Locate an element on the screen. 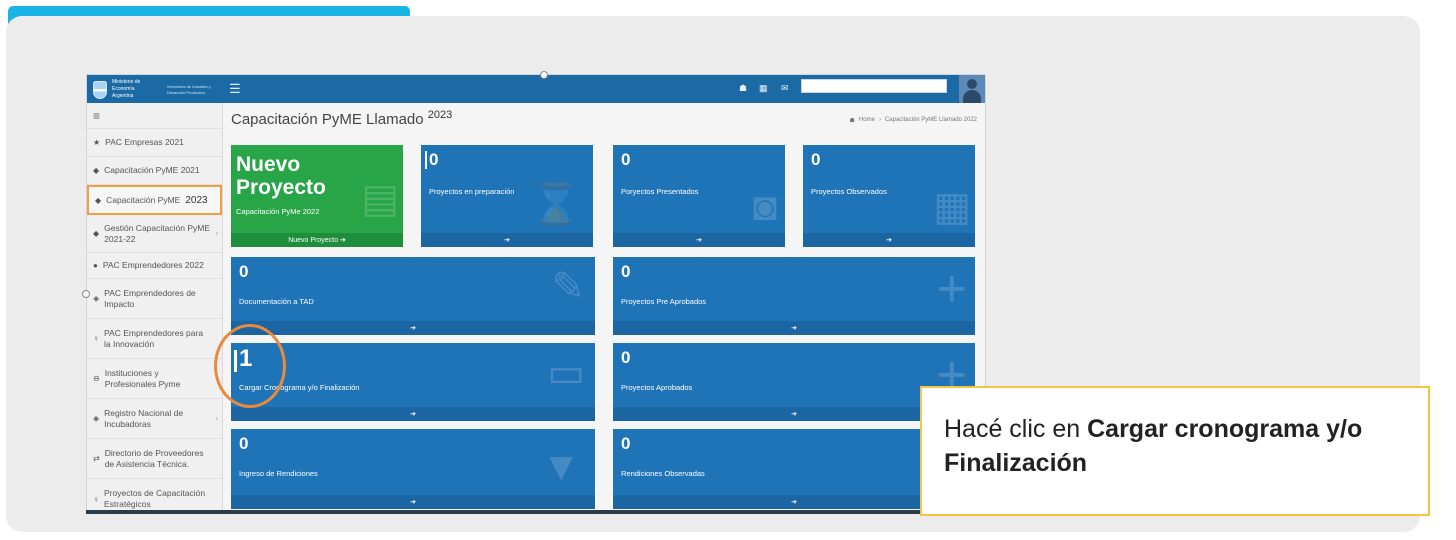 Image resolution: width=1456 pixels, height=540 pixels. sidebar-item-pac-emprendedores-impacto: ◈ PAC Emprendedores de Impacto is located at coordinates (154, 299).